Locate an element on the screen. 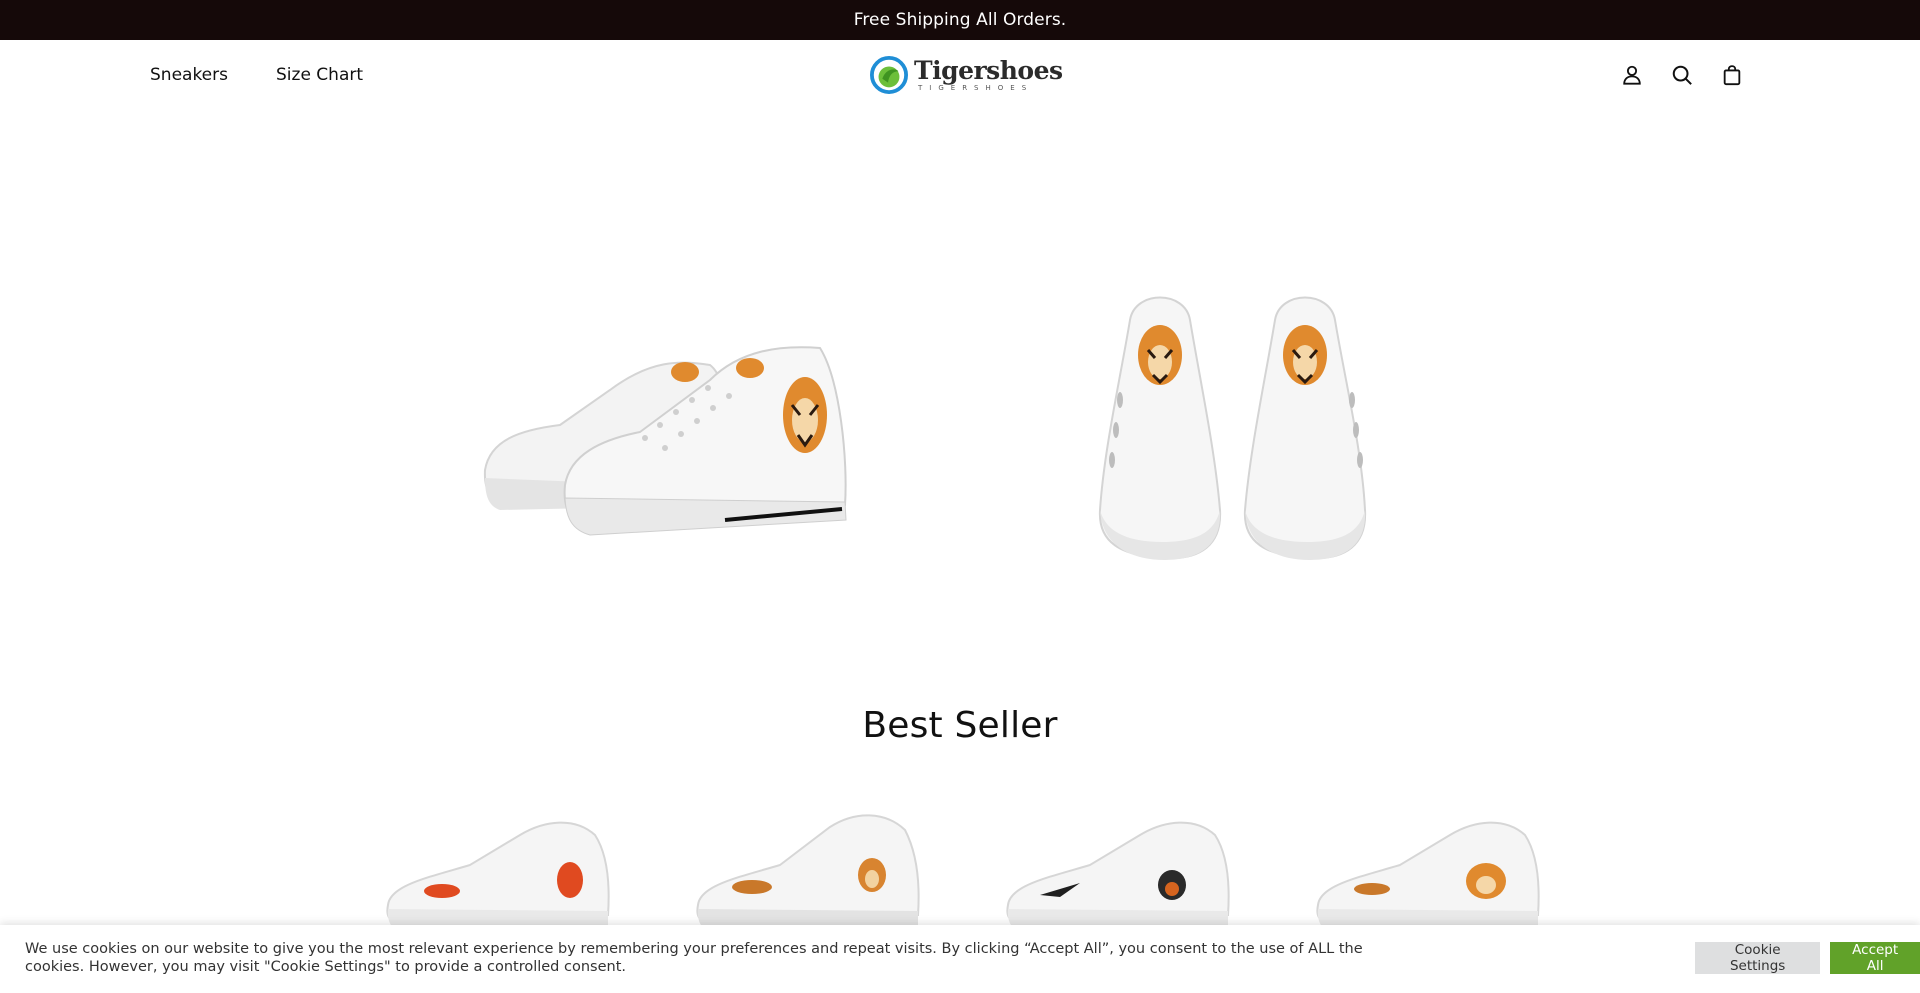 The height and width of the screenshot is (993, 1920). logo-name: Tigershoes is located at coordinates (988, 70).